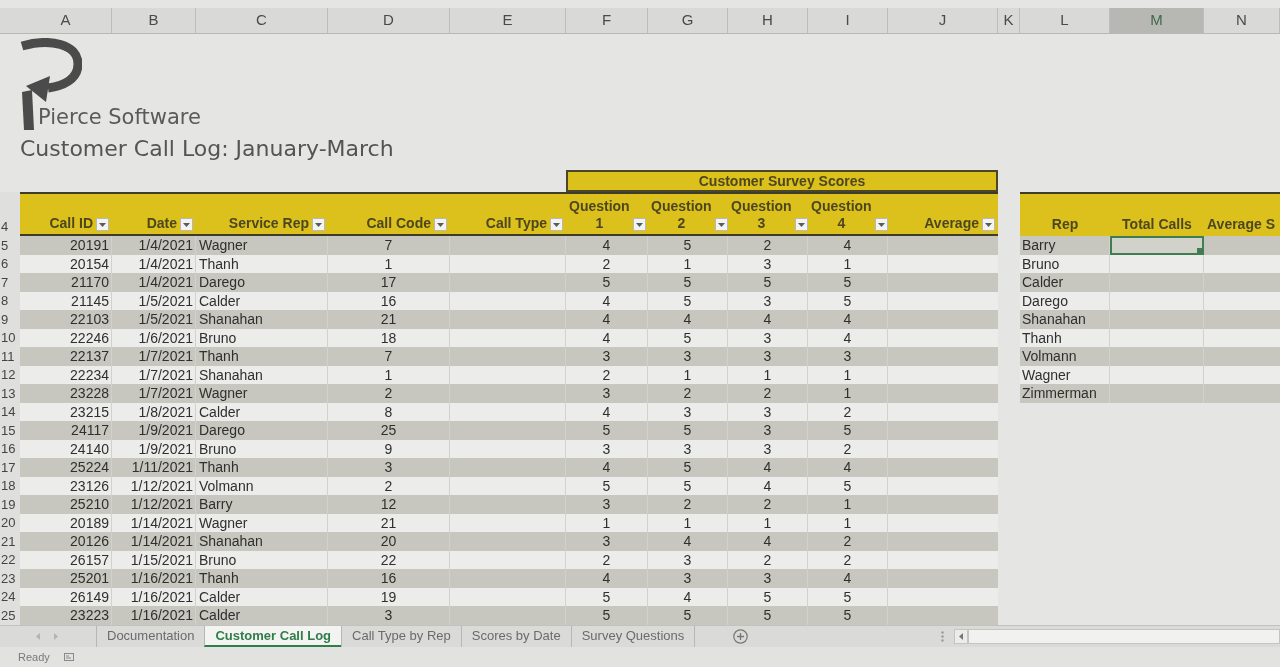  I want to click on small-sheet-icon, so click(68, 656).